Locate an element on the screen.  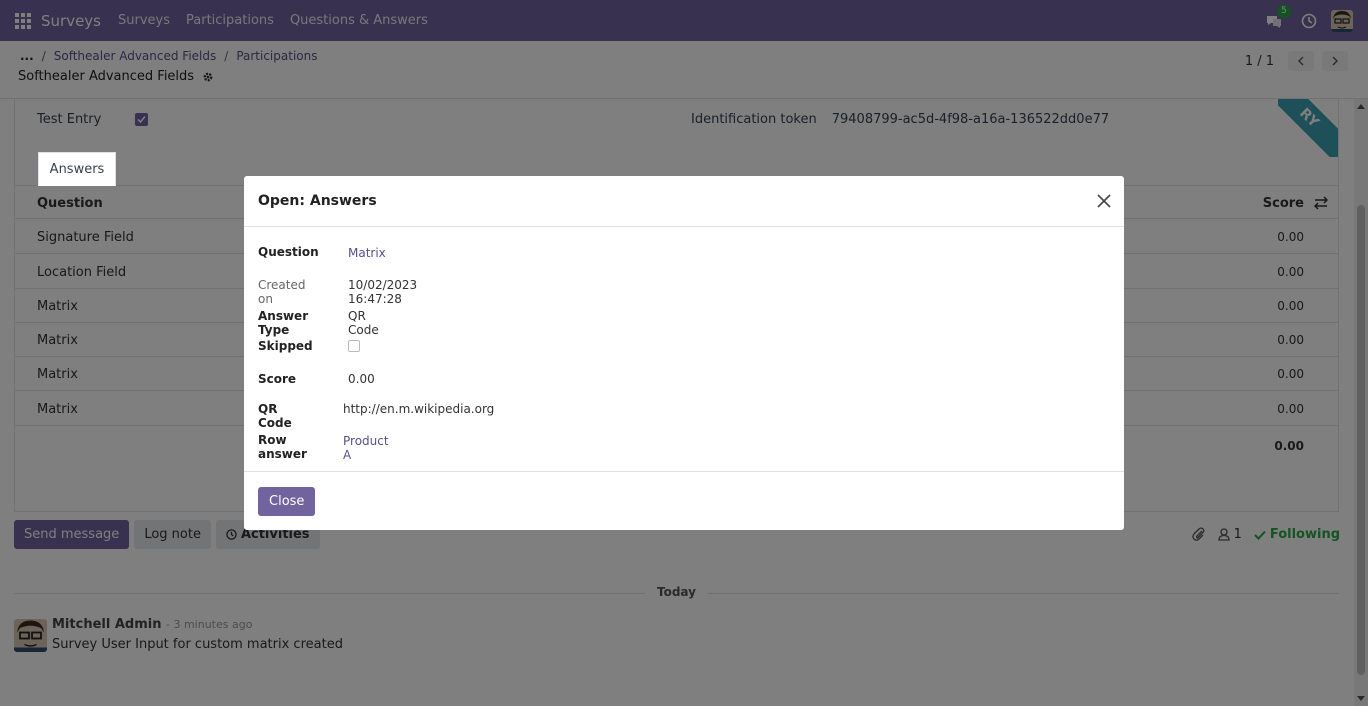
score-label: Score is located at coordinates (277, 379).